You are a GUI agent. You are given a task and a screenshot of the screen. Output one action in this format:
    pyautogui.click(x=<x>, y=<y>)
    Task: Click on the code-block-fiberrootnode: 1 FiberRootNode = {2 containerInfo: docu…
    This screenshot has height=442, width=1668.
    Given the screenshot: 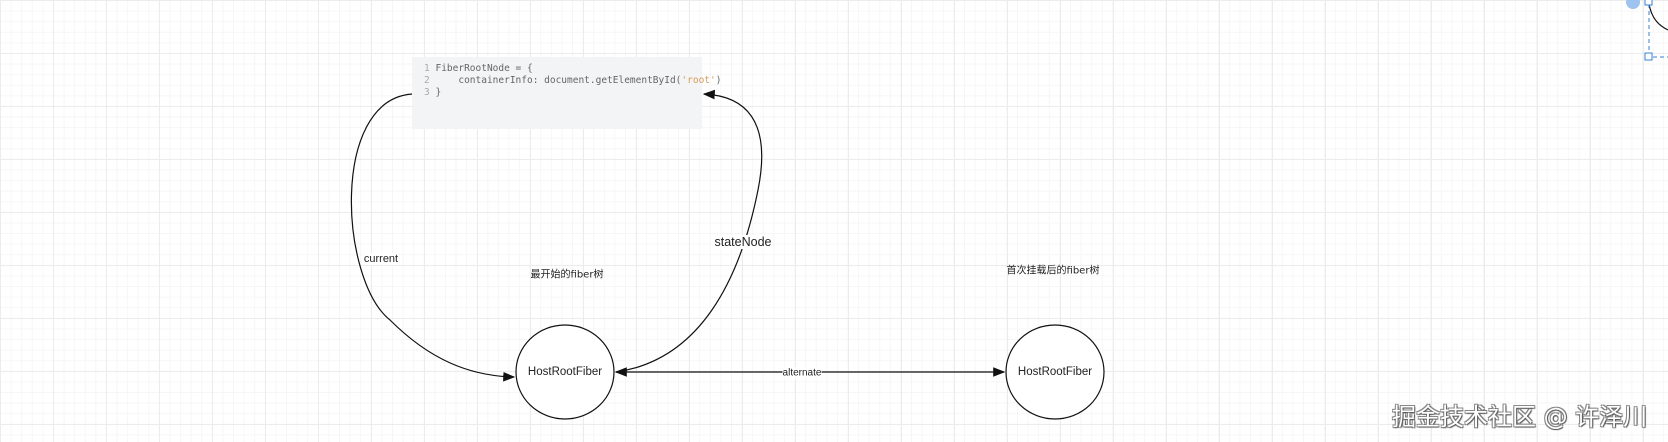 What is the action you would take?
    pyautogui.click(x=567, y=93)
    